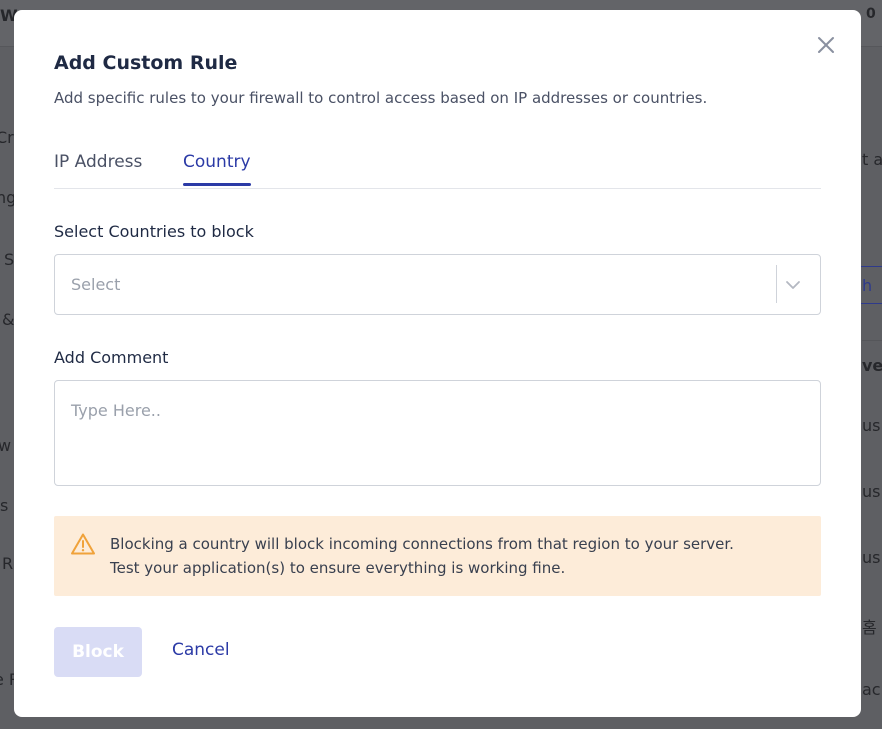 This screenshot has width=882, height=729. I want to click on background-text: ac, so click(871, 689).